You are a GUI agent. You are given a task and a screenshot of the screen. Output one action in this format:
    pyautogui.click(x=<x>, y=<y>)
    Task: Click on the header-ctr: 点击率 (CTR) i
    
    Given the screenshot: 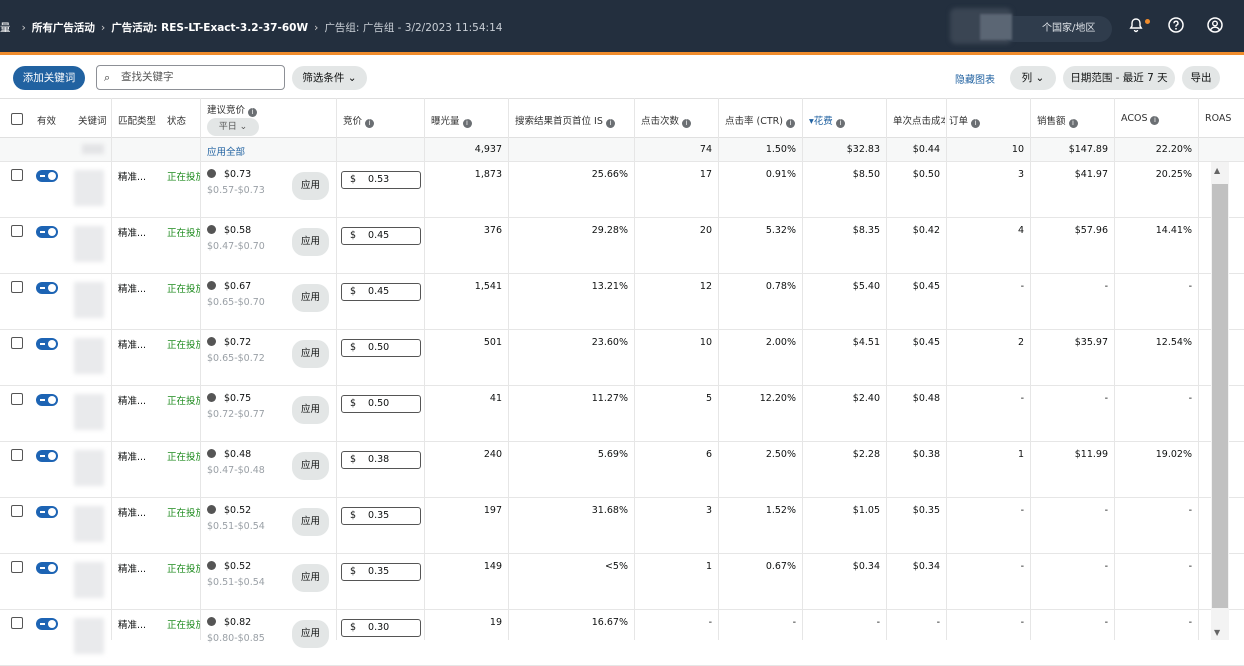 What is the action you would take?
    pyautogui.click(x=760, y=120)
    